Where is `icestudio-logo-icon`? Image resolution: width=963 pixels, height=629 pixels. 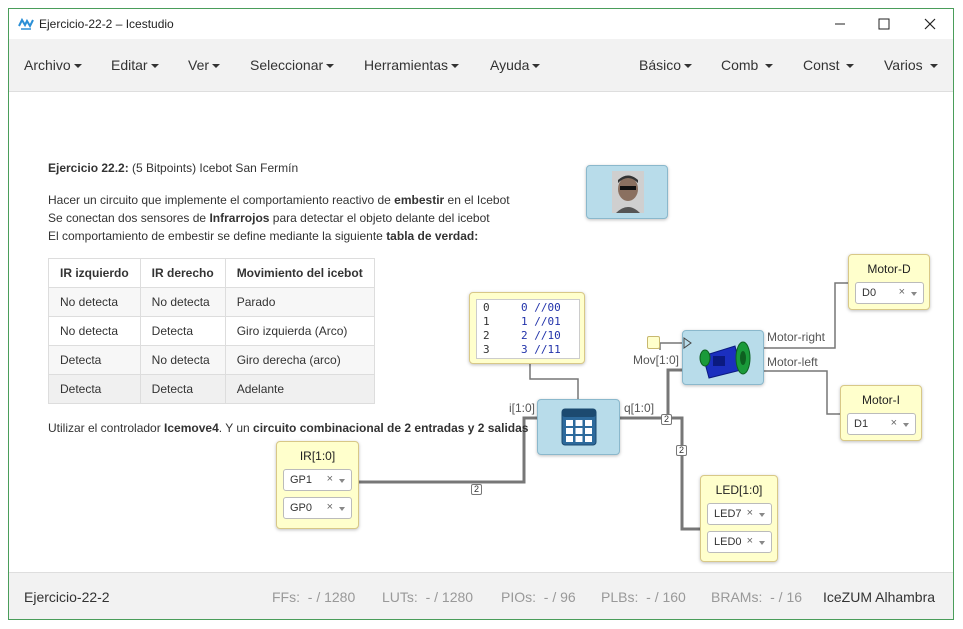 icestudio-logo-icon is located at coordinates (26, 23).